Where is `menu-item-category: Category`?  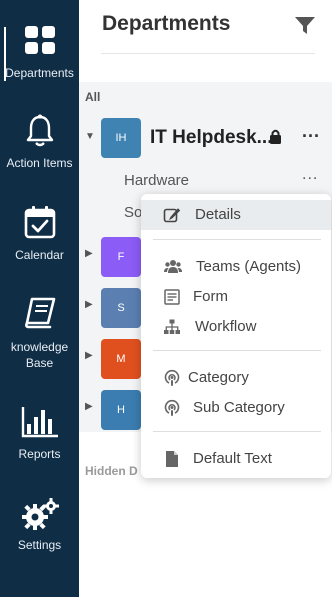 menu-item-category: Category is located at coordinates (236, 378).